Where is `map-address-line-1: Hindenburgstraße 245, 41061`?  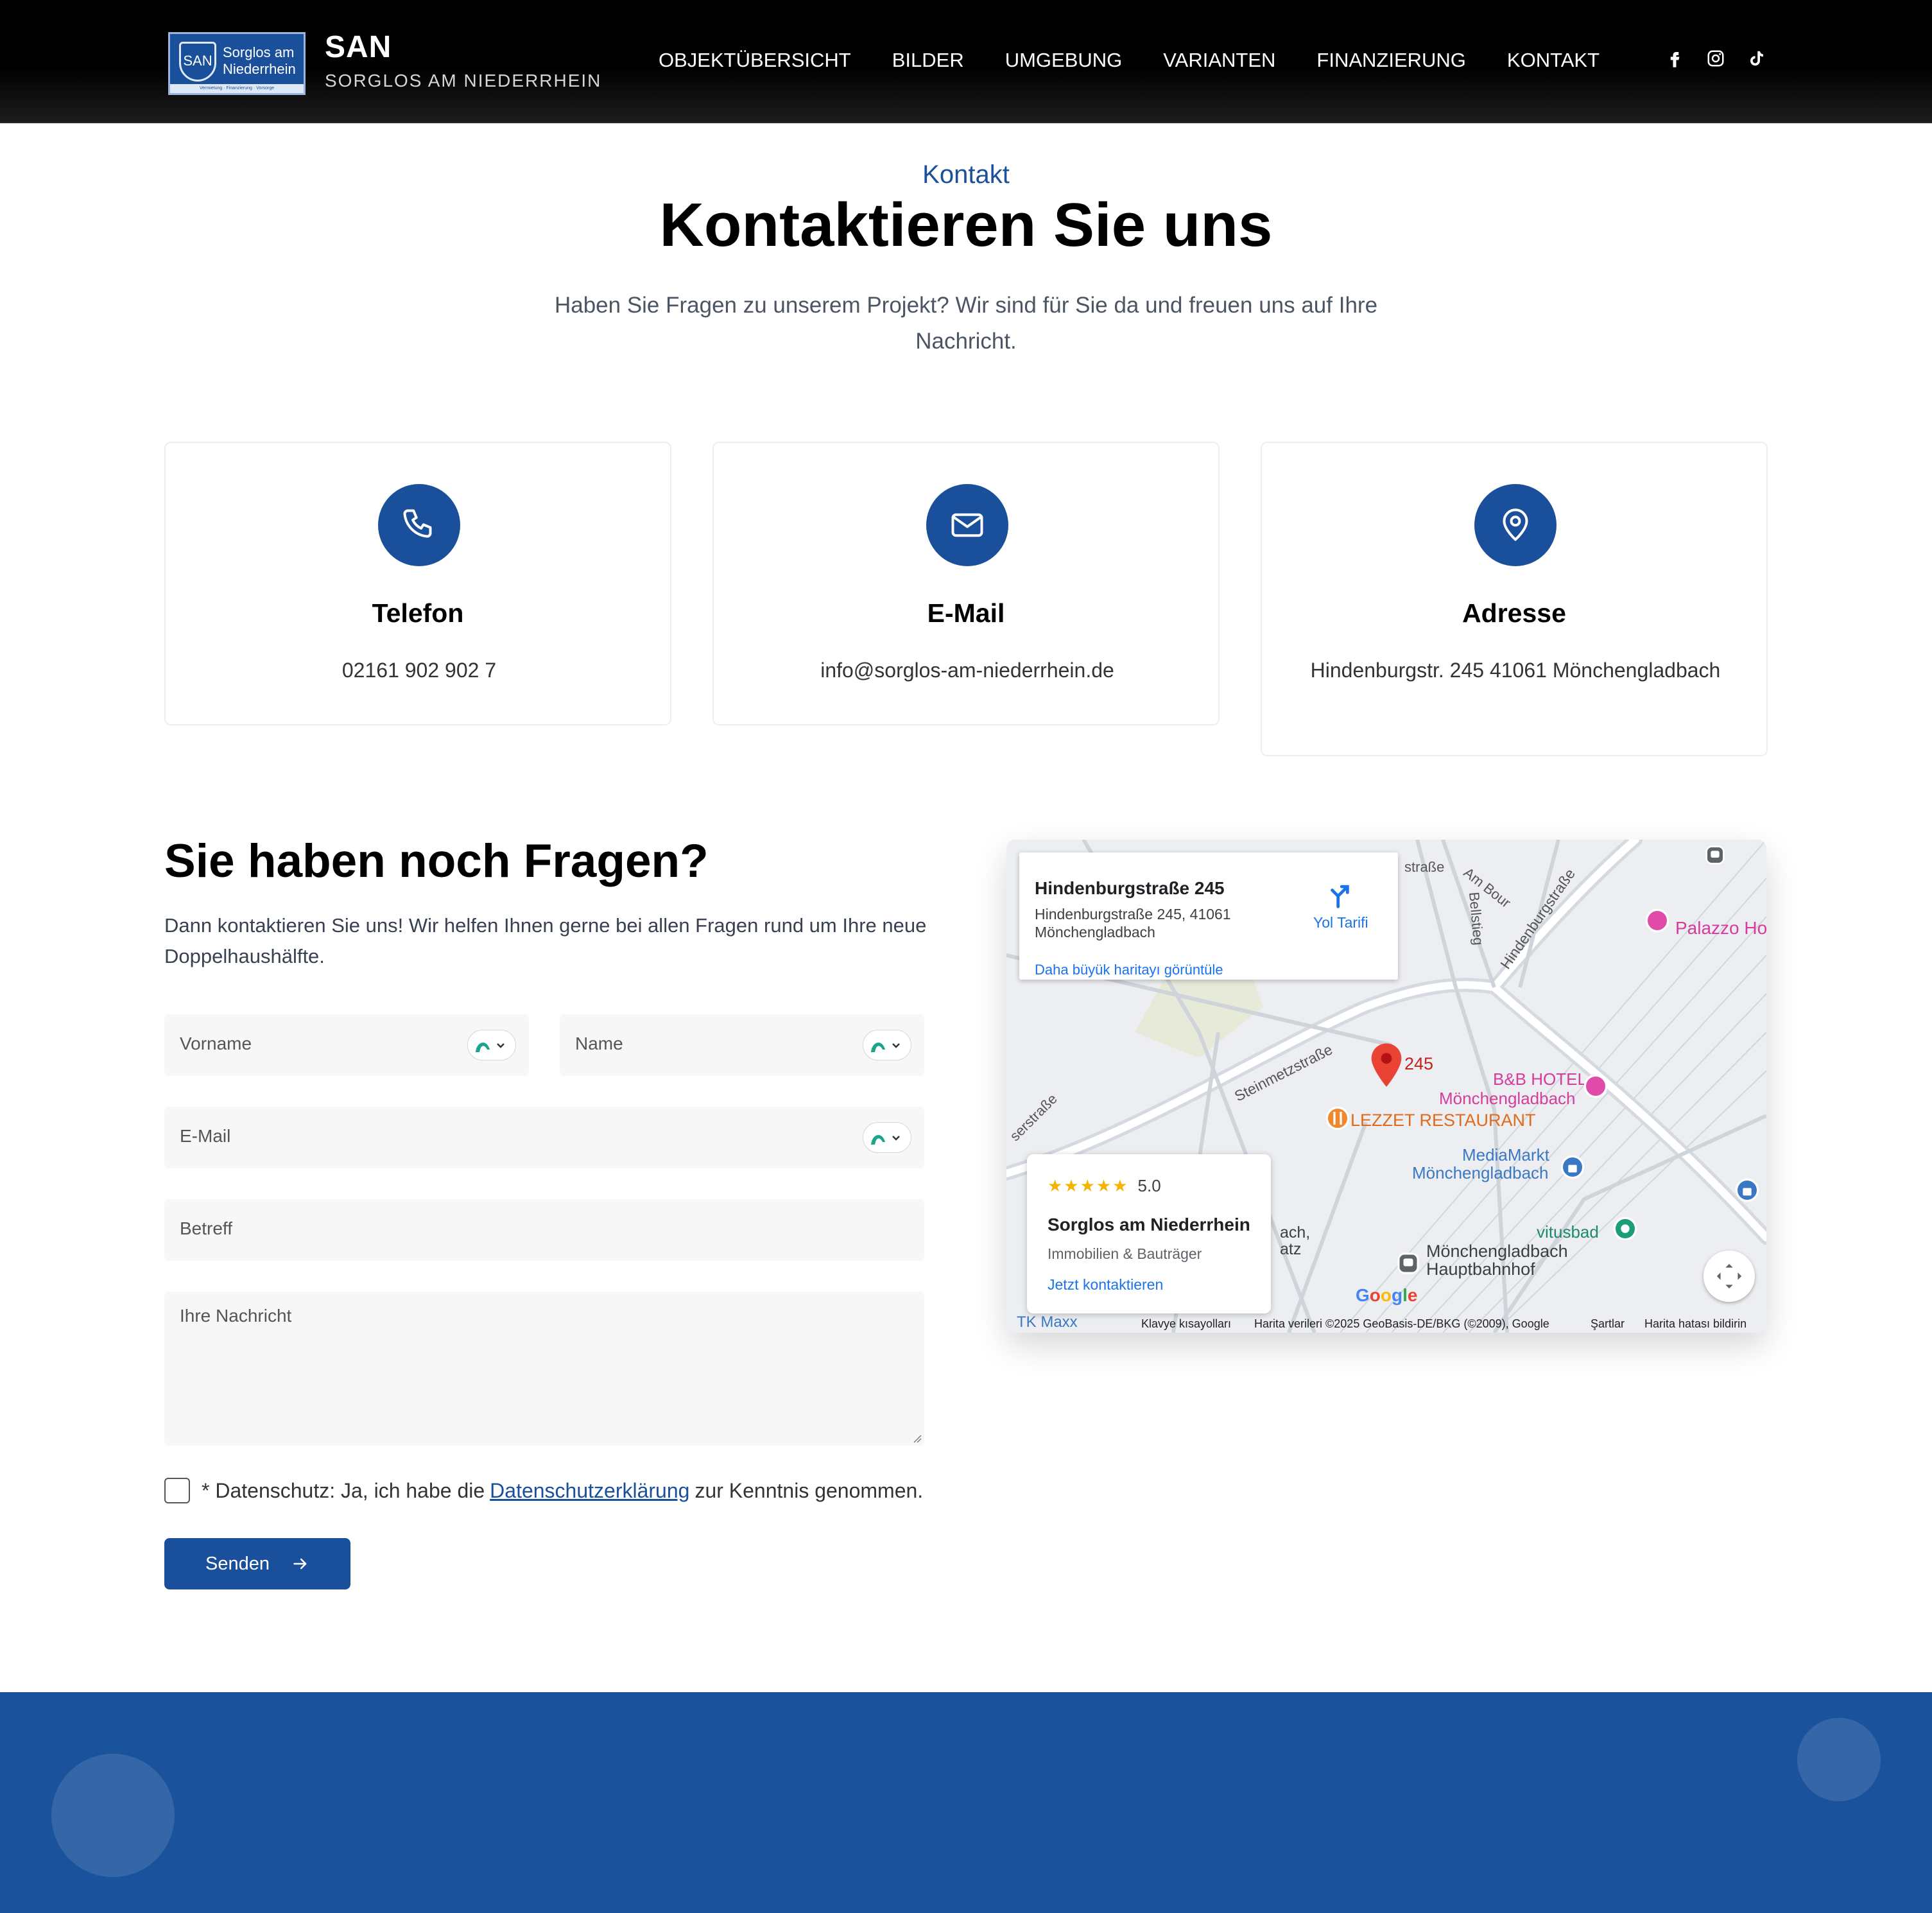 map-address-line-1: Hindenburgstraße 245, 41061 is located at coordinates (1133, 914).